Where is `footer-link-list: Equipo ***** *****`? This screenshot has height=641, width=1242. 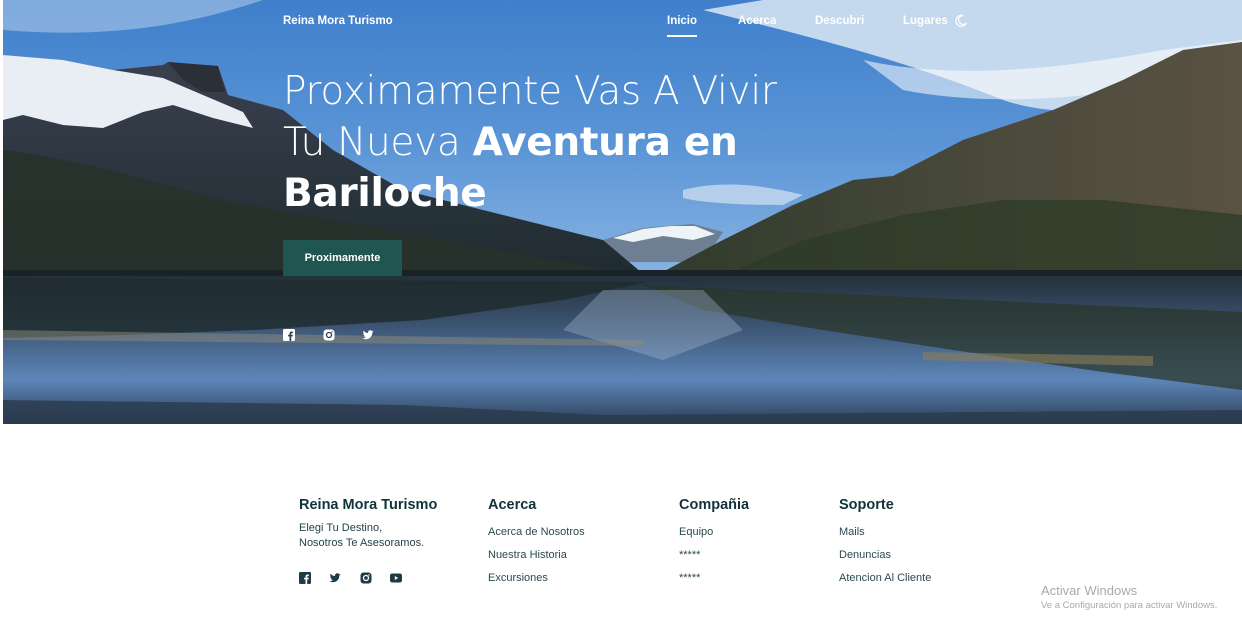 footer-link-list: Equipo ***** ***** is located at coordinates (714, 559).